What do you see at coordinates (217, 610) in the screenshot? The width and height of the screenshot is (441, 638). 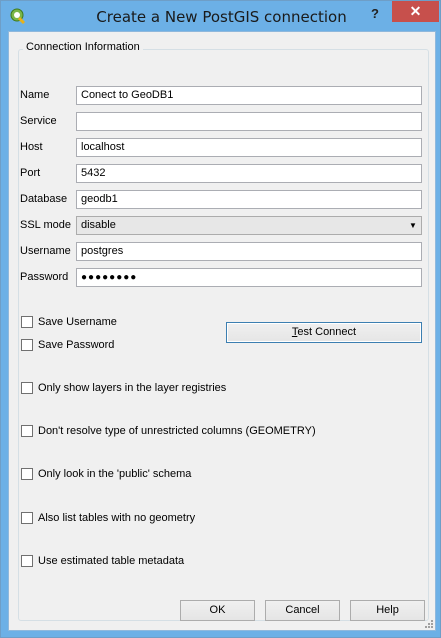 I see `ok-button: OK` at bounding box center [217, 610].